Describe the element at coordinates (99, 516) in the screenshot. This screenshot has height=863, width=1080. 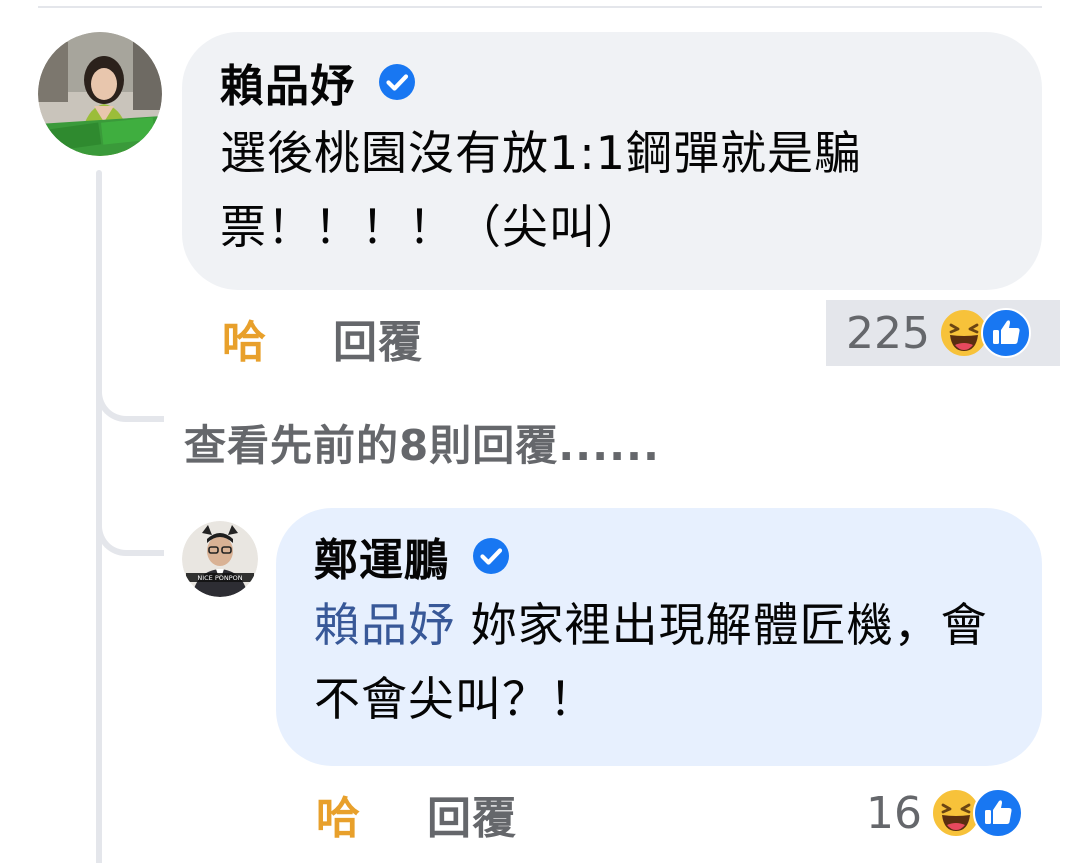
I see `thread-line` at that location.